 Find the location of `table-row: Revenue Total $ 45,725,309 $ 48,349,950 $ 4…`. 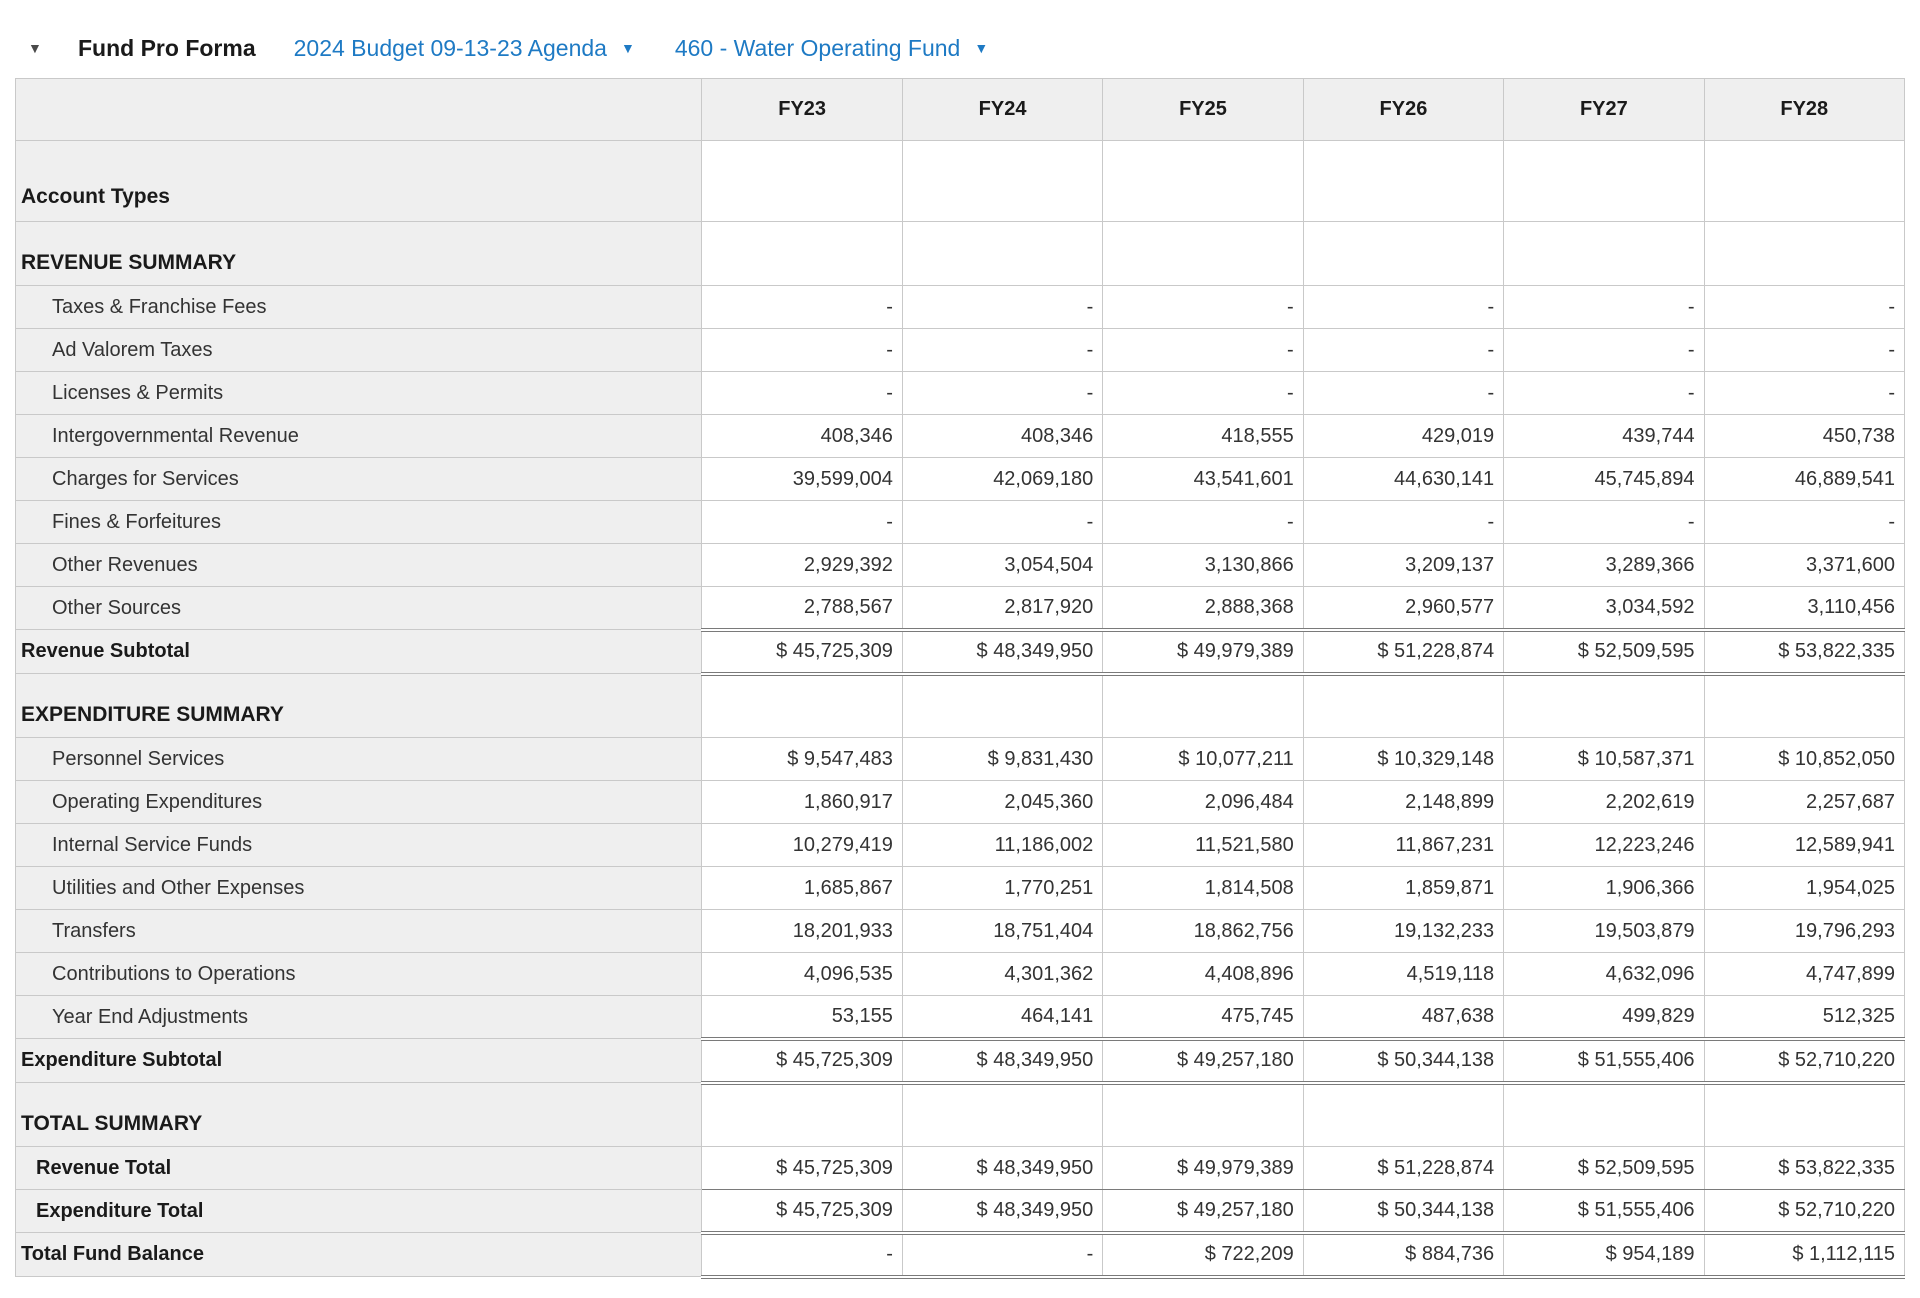

table-row: Revenue Total $ 45,725,309 $ 48,349,950 $ 4… is located at coordinates (960, 1168).